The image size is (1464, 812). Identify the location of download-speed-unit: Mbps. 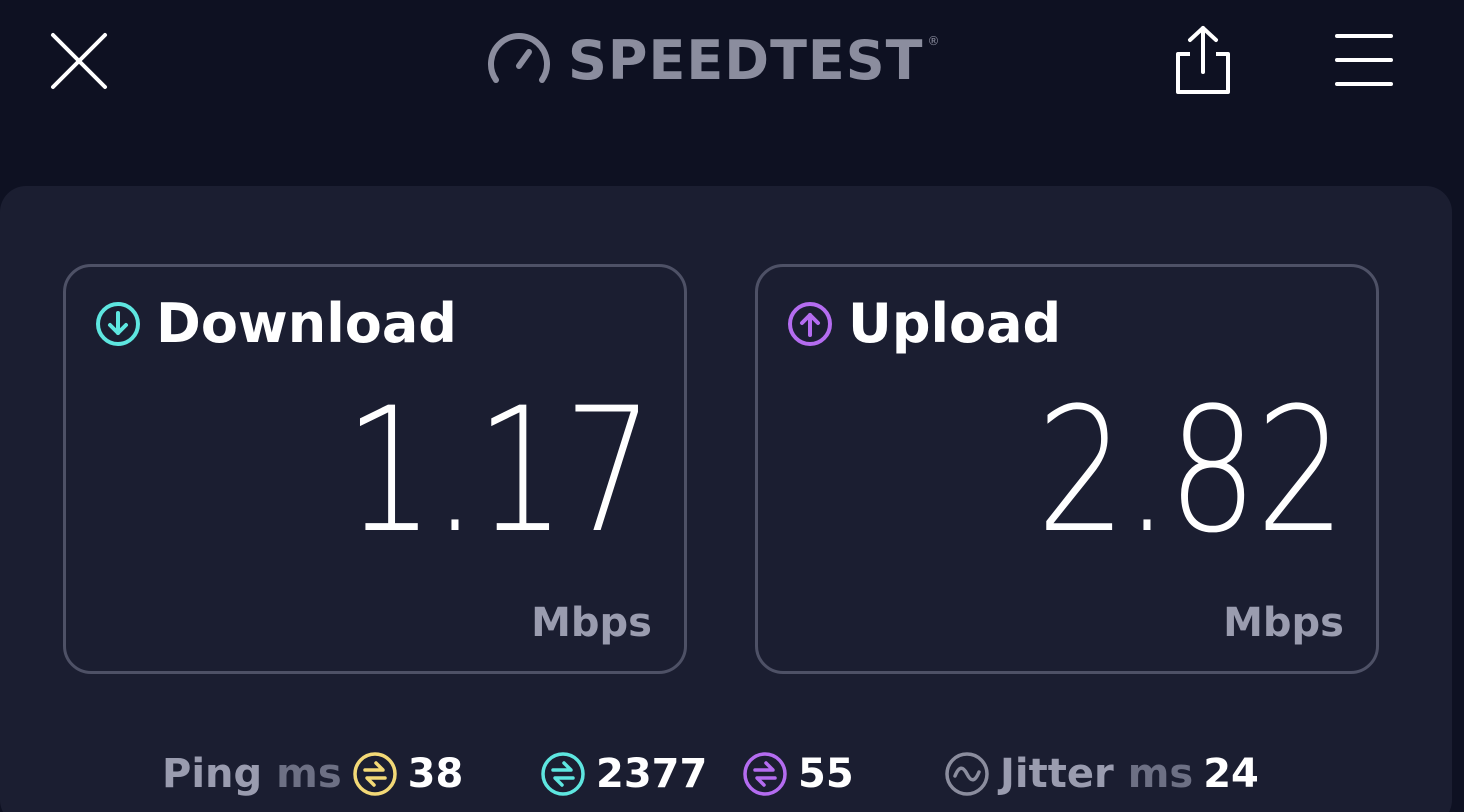
(591, 623).